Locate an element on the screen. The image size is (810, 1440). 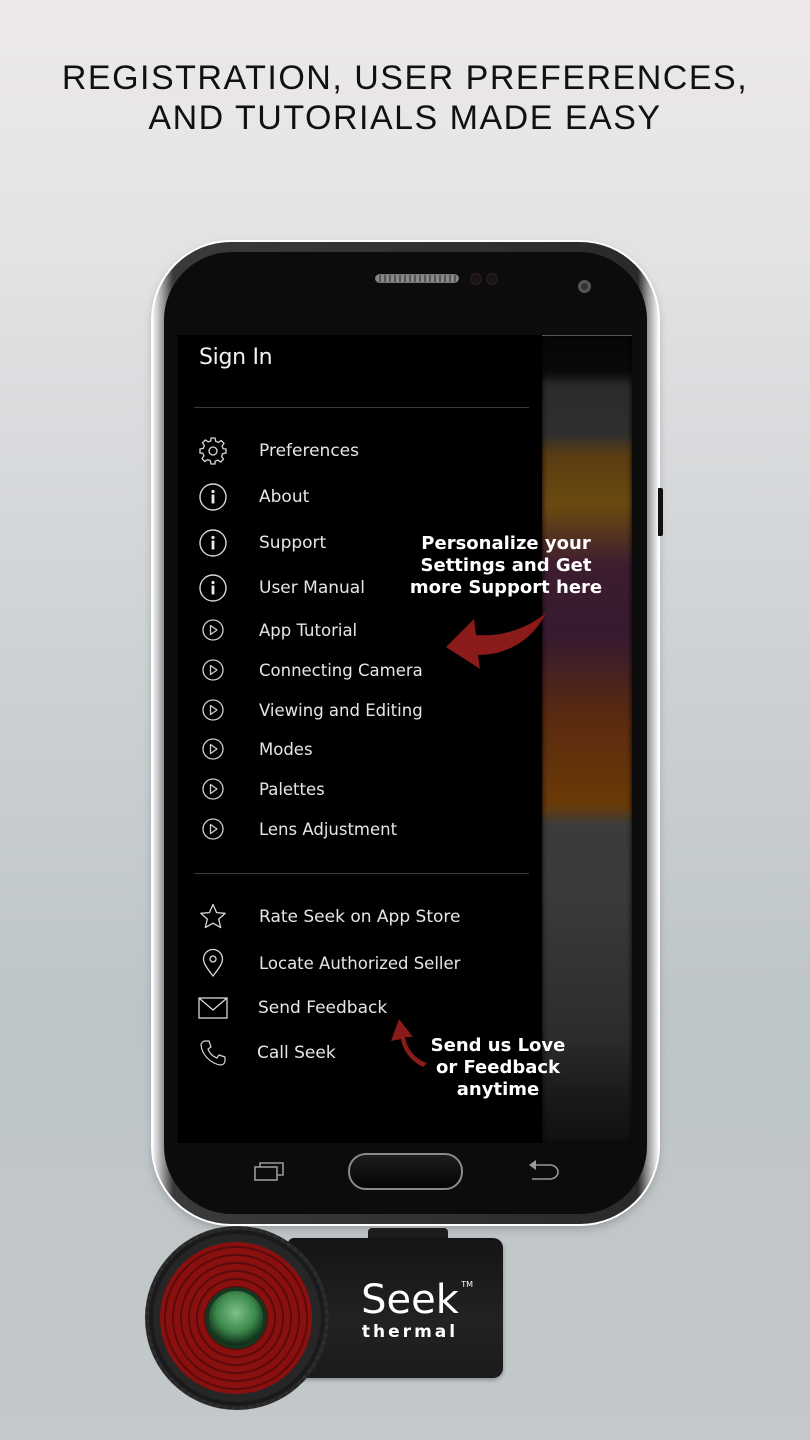
menu-item-label: Lens Adjustment is located at coordinates (328, 829).